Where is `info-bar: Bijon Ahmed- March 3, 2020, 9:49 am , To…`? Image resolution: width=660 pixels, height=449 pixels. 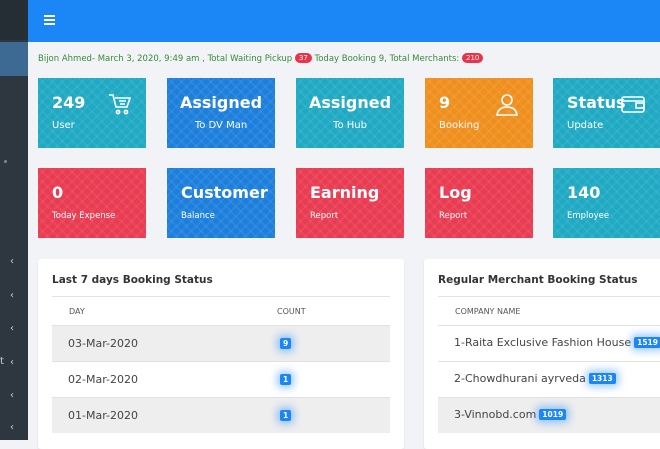 info-bar: Bijon Ahmed- March 3, 2020, 9:49 am , To… is located at coordinates (261, 58).